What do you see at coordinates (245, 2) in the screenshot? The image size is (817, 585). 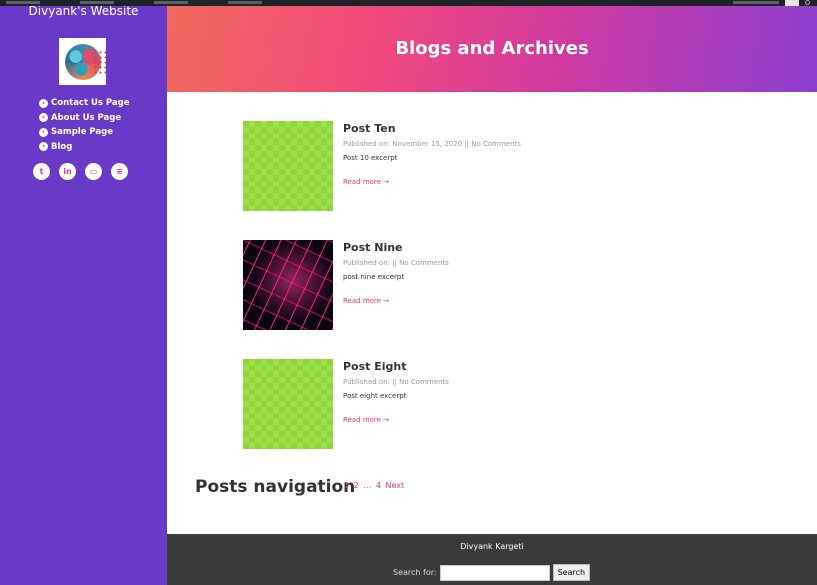 I see `admin-bar-edit-link` at bounding box center [245, 2].